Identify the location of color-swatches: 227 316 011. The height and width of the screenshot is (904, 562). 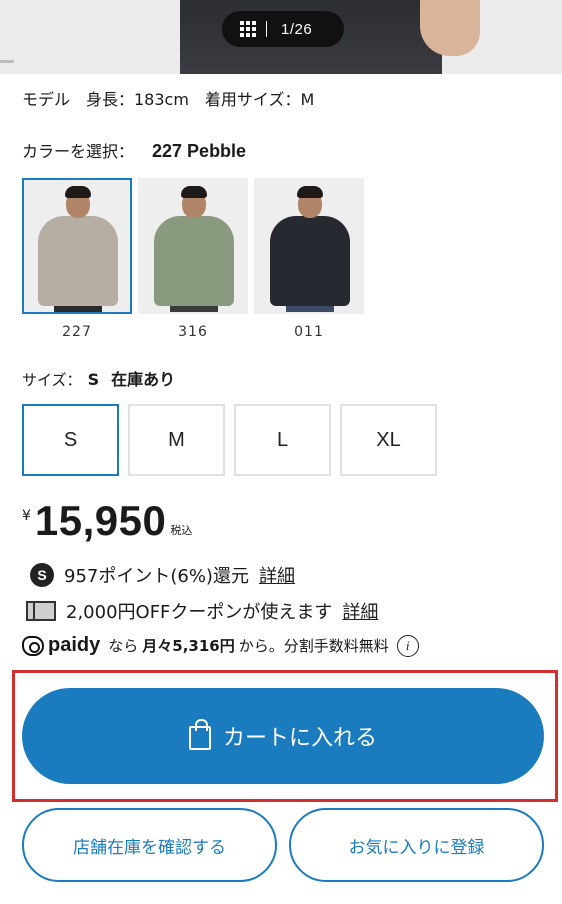
(193, 259).